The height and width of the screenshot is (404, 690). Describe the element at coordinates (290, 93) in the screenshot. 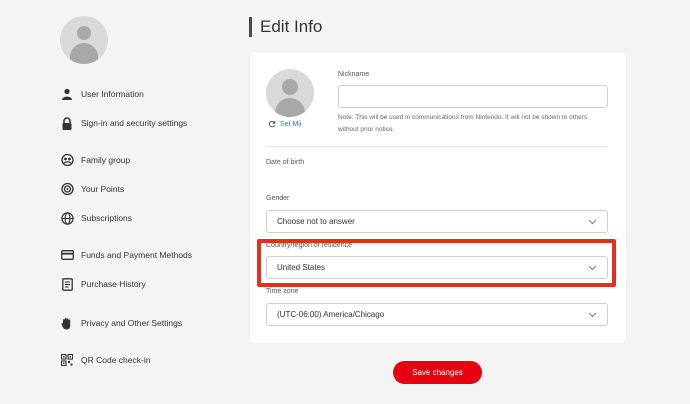

I see `mii-avatar` at that location.